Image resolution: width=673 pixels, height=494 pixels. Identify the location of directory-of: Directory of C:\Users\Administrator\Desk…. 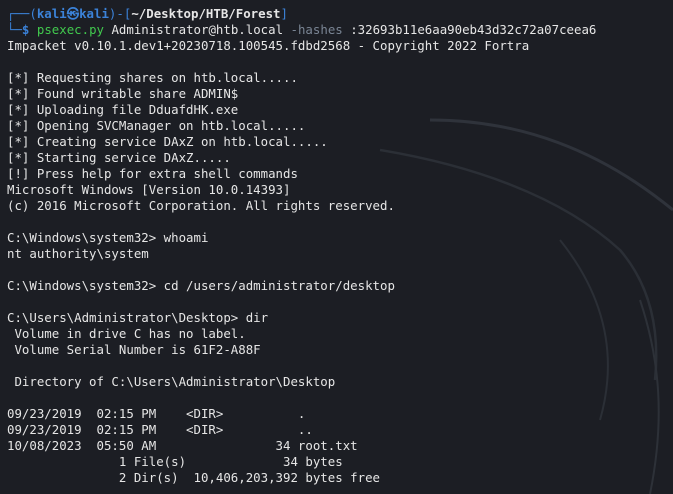
(171, 381).